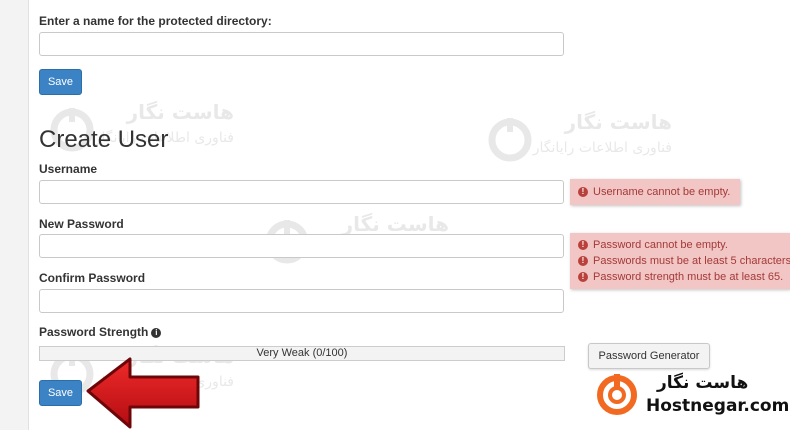 The width and height of the screenshot is (790, 430). What do you see at coordinates (680, 245) in the screenshot?
I see `error-line: ! Password cannot be empty.` at bounding box center [680, 245].